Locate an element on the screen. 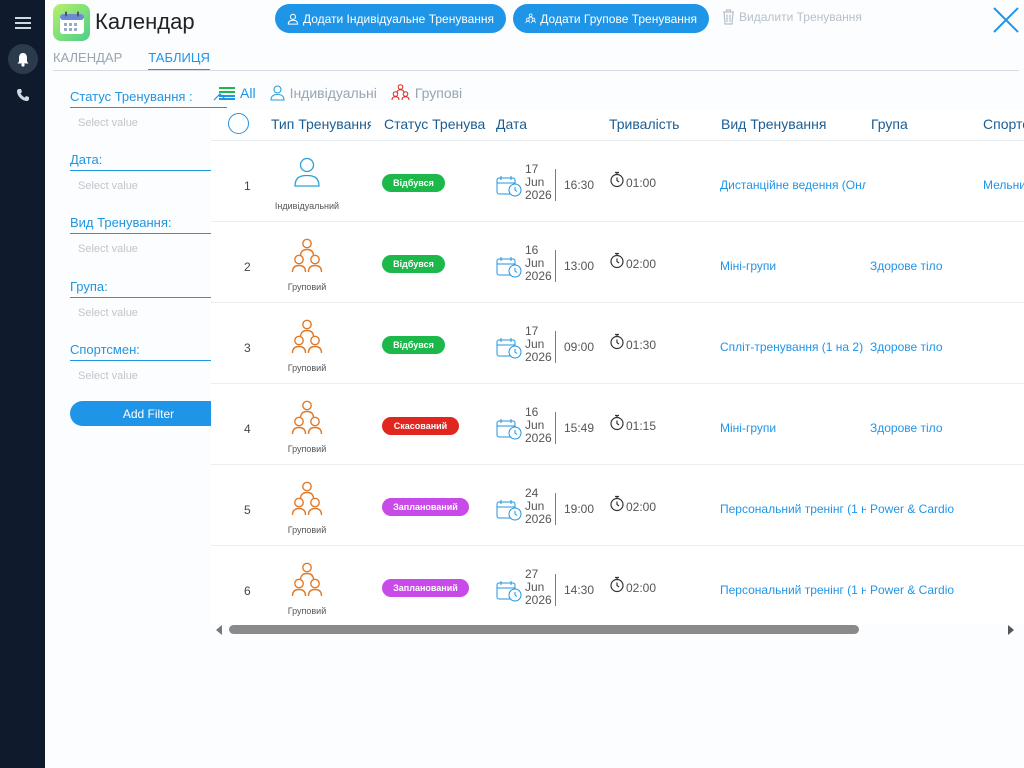 This screenshot has width=1024, height=768. filter-group: Група: Select value is located at coordinates (148, 297).